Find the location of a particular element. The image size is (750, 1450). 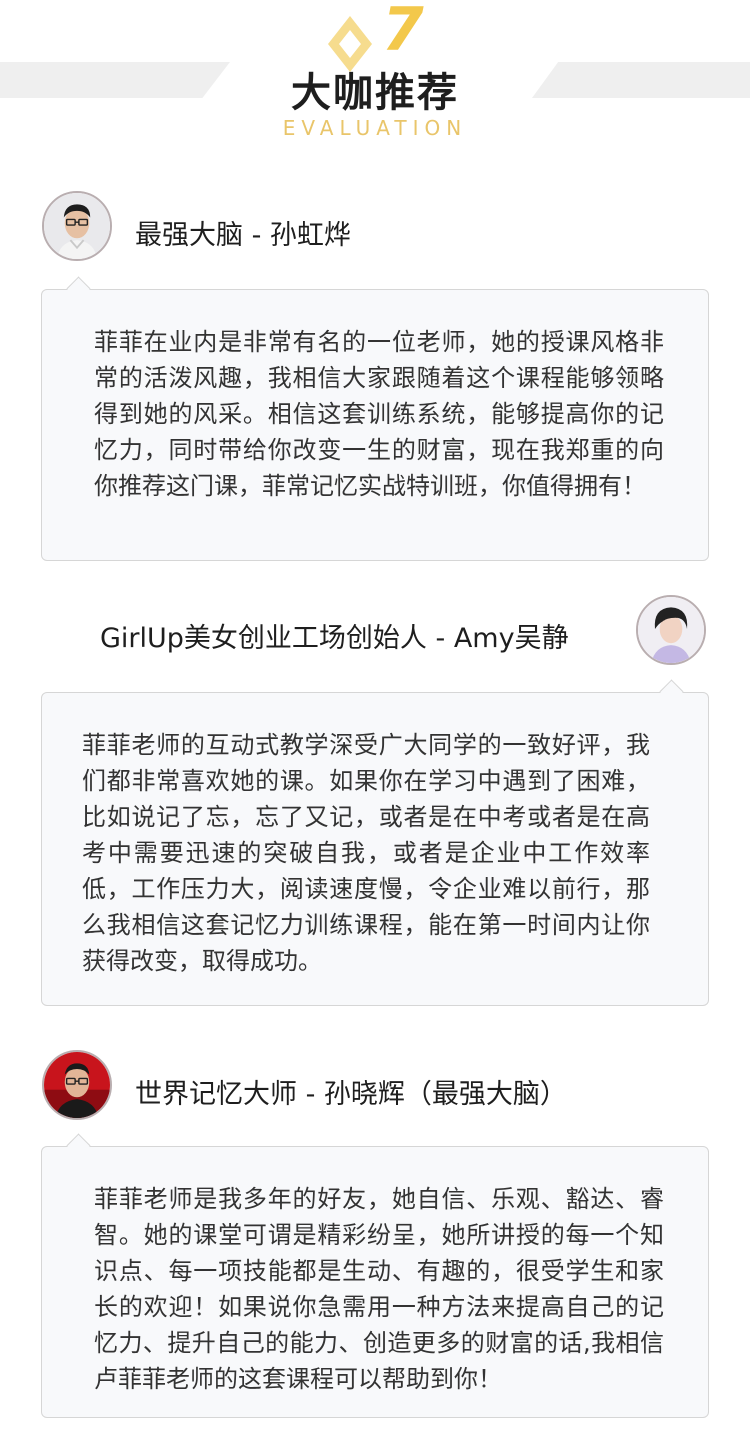

reviewer-name: 最强大脑 - 孙虹烨 is located at coordinates (243, 235).